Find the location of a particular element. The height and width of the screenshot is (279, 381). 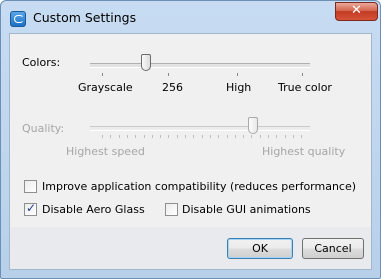

colors-tick-label-true-color: True color is located at coordinates (305, 87).